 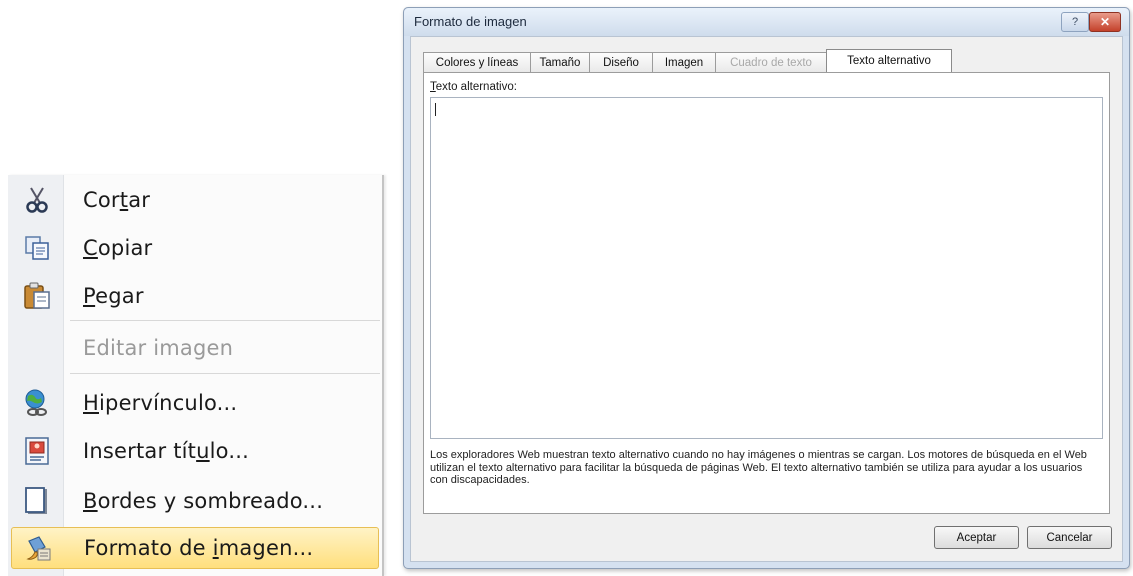 I want to click on menu-item-editar-imagen: Editar imagen, so click(x=194, y=348).